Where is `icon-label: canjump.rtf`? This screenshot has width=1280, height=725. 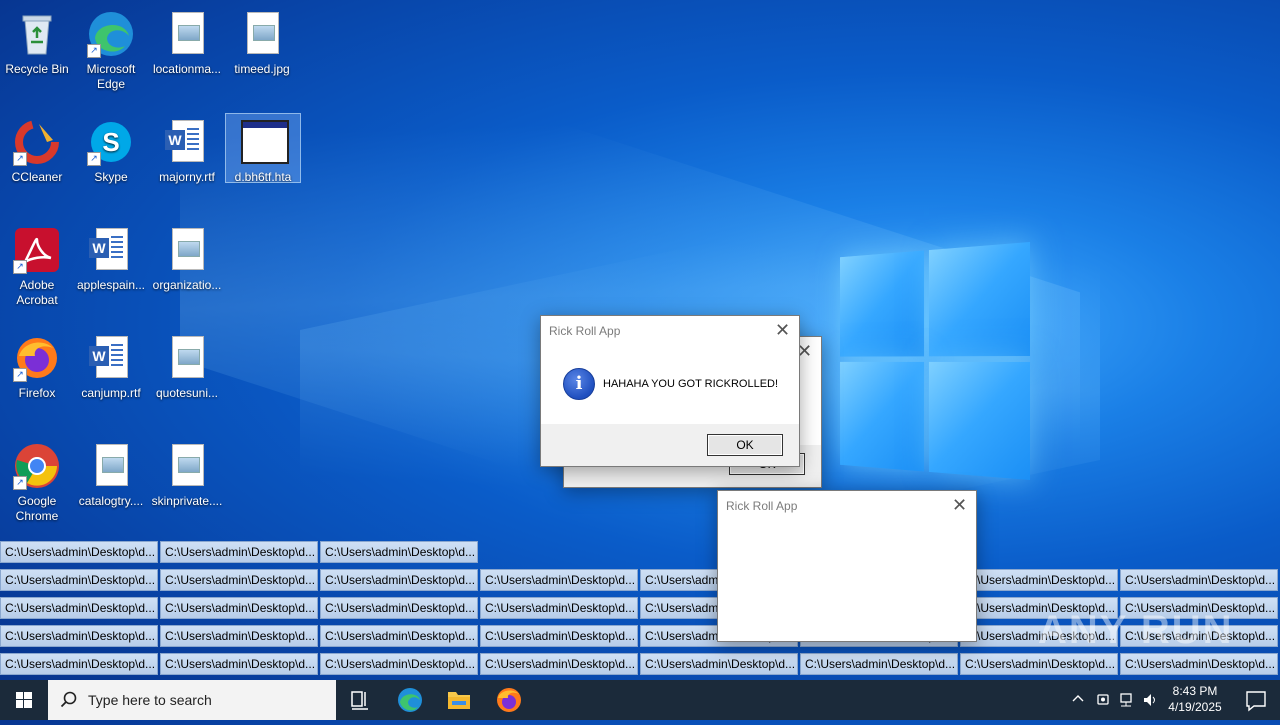
icon-label: canjump.rtf is located at coordinates (111, 393).